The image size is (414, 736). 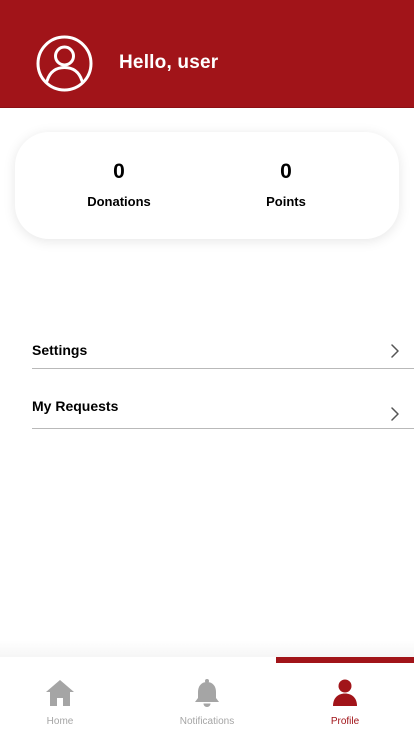 What do you see at coordinates (207, 721) in the screenshot?
I see `tab-notifications-label: Notifications` at bounding box center [207, 721].